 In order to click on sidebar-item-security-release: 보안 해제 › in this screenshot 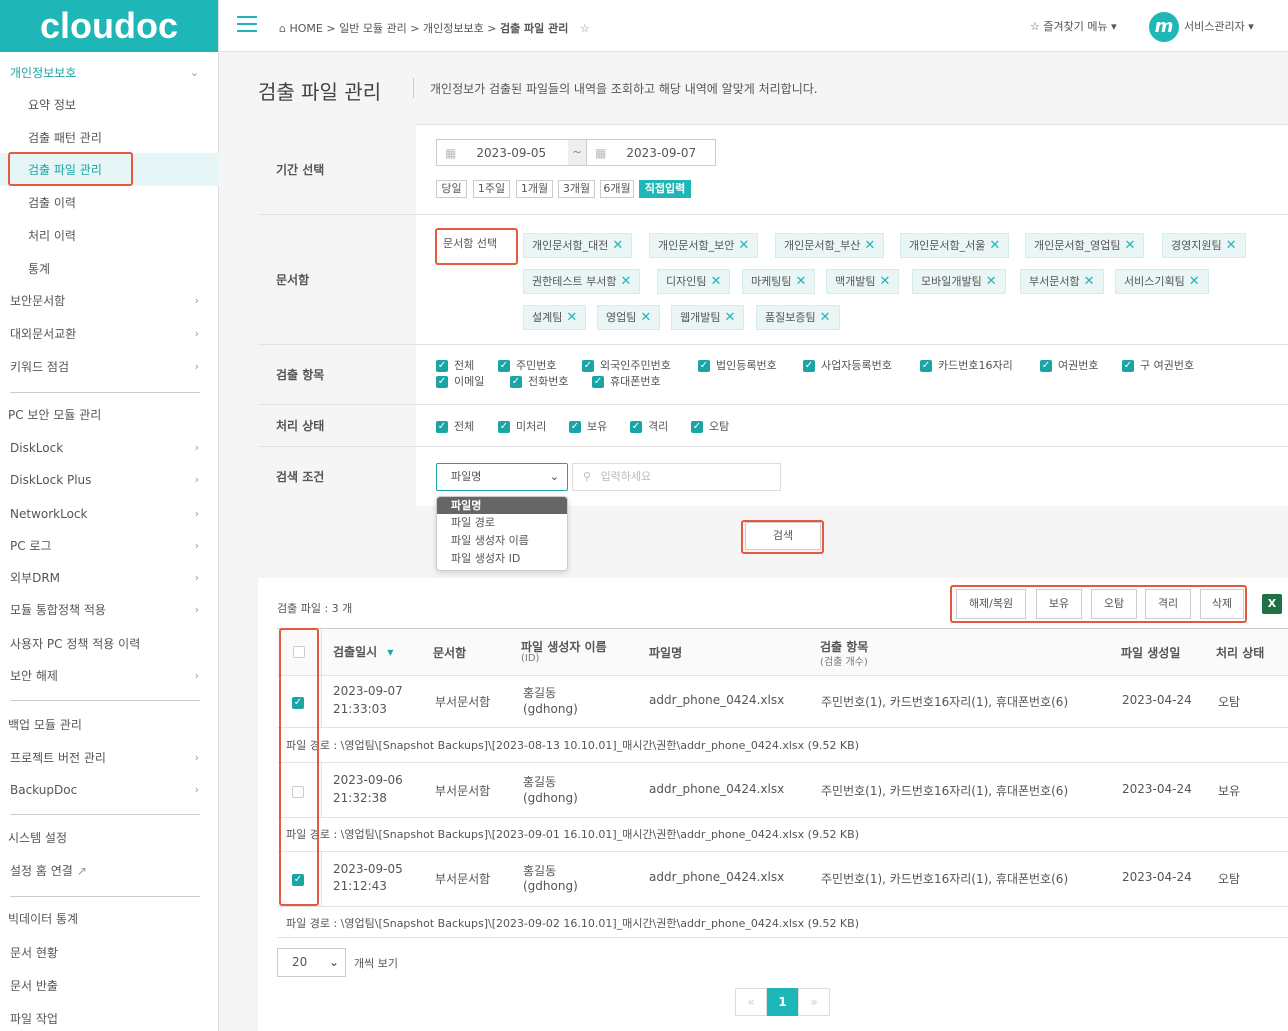, I will do `click(109, 676)`.